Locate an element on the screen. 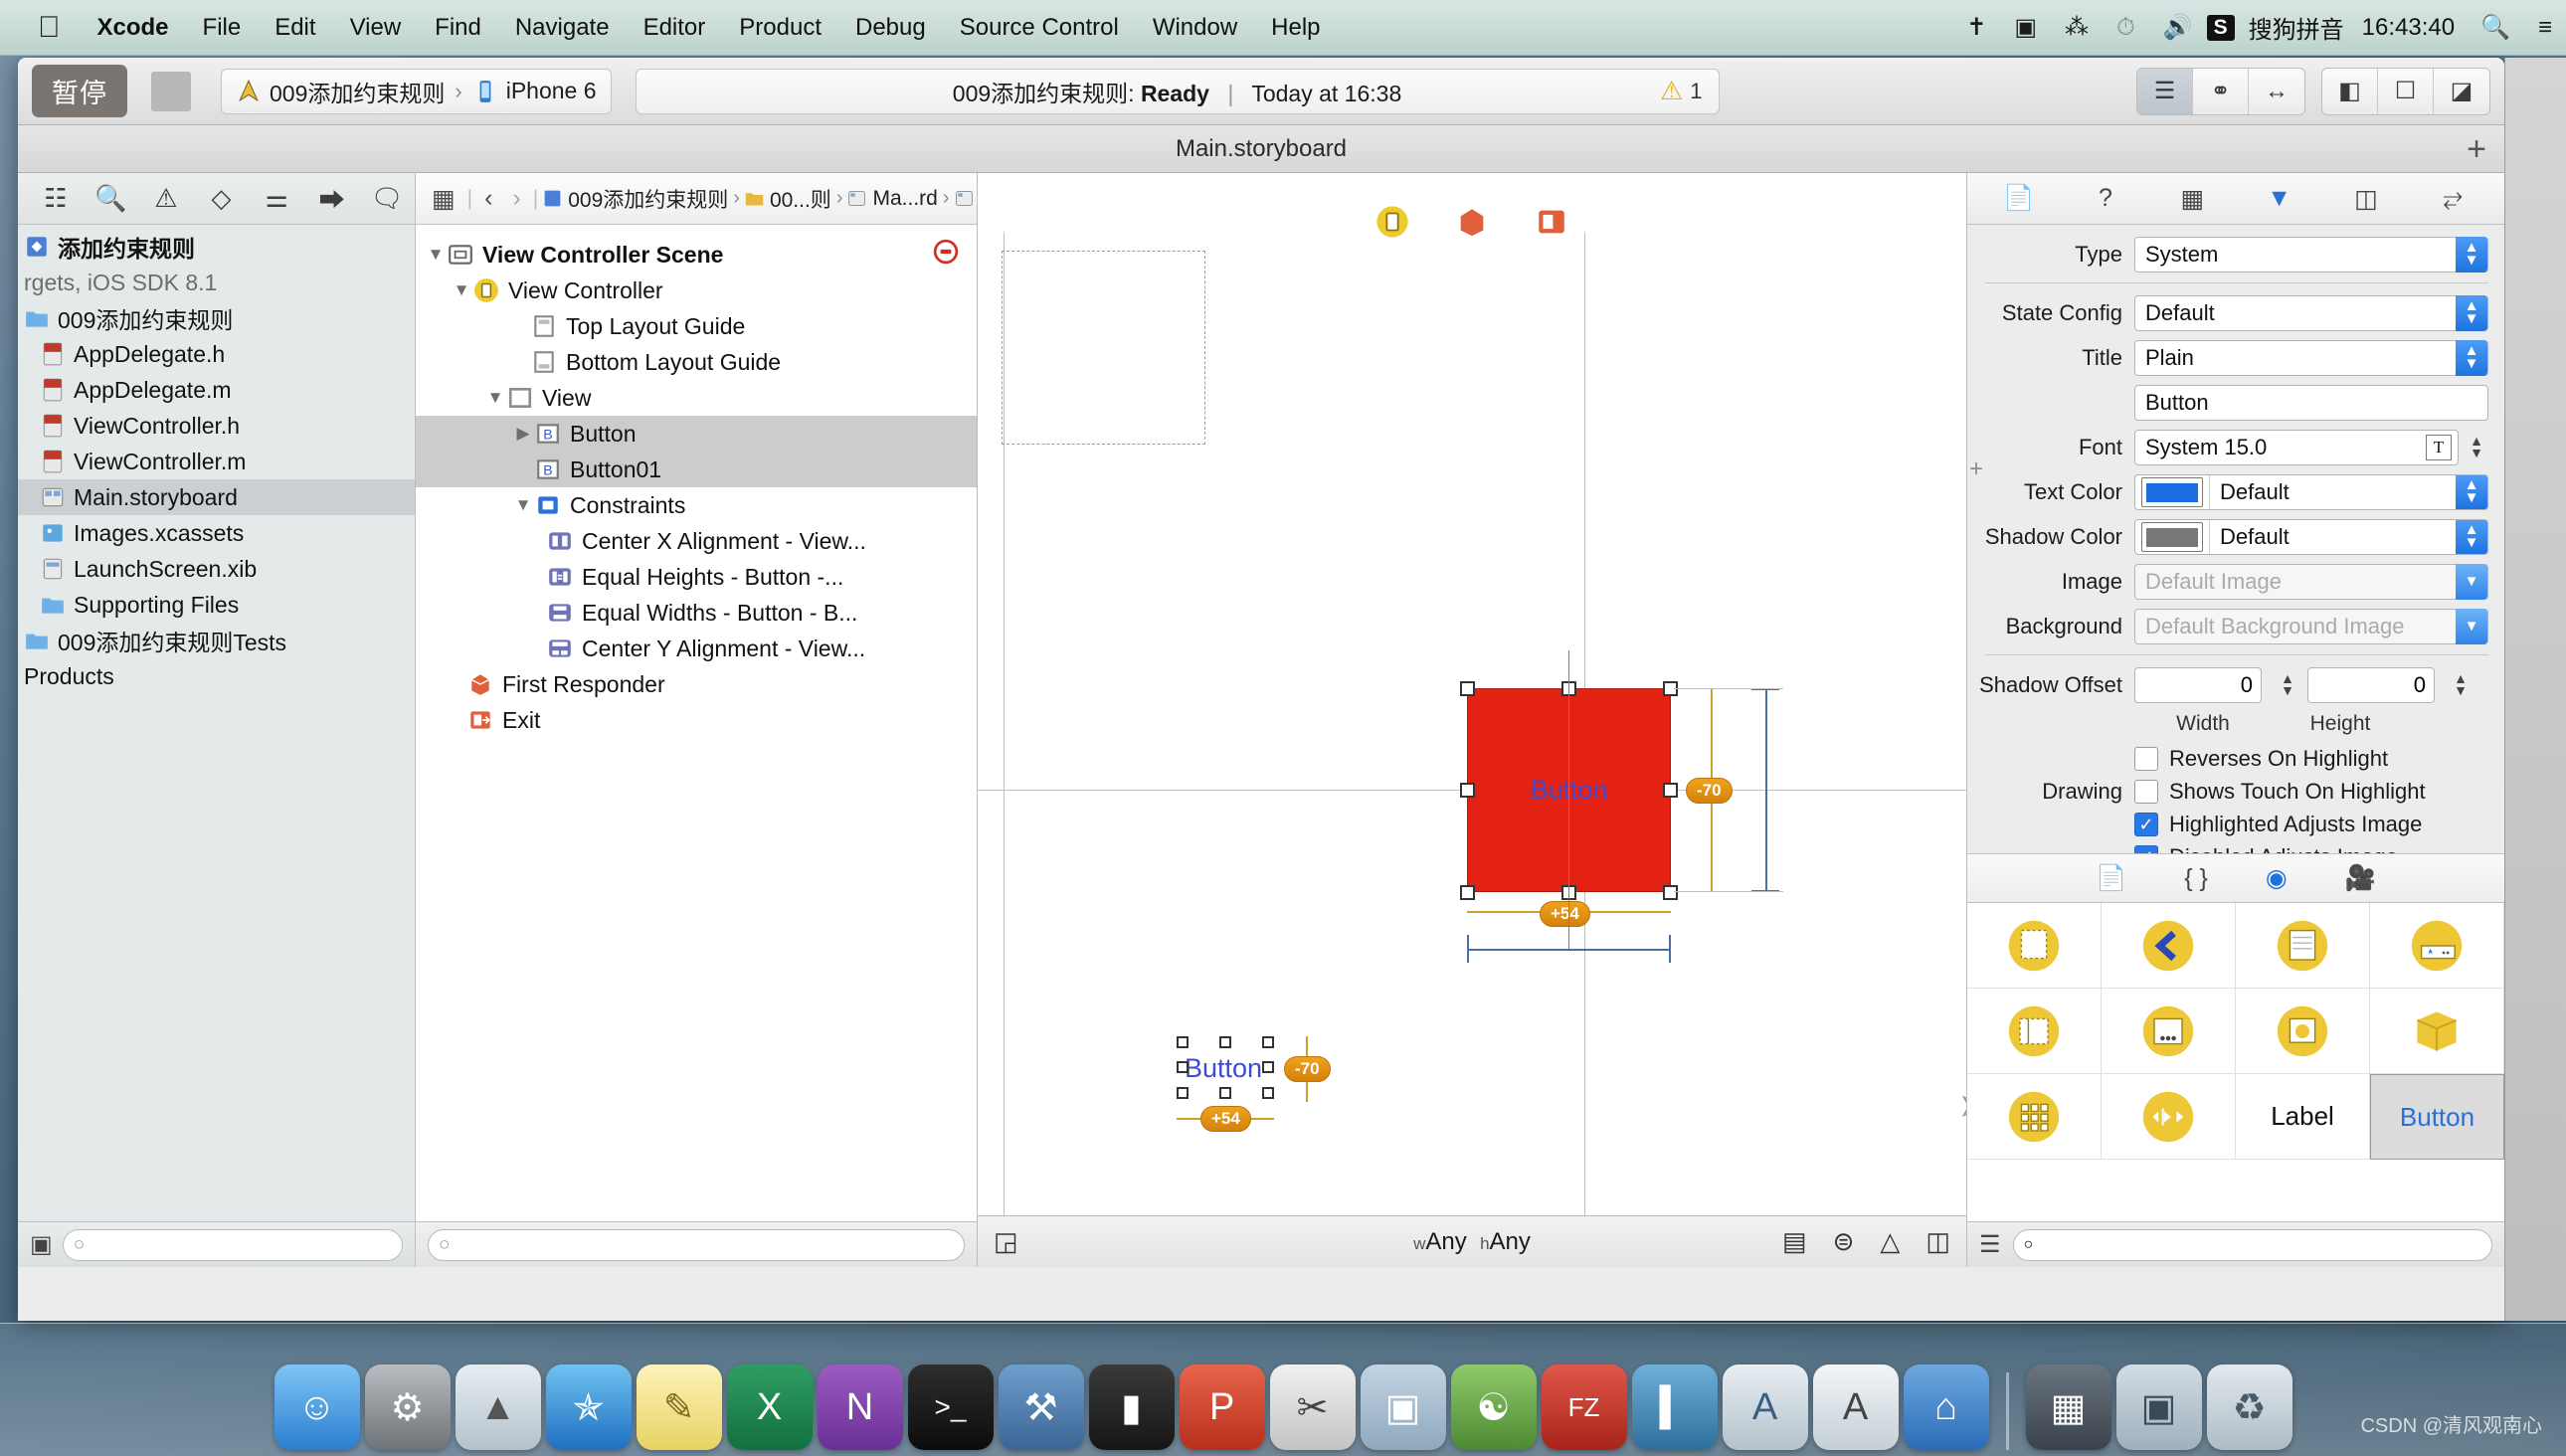 This screenshot has height=1456, width=2566. safari-icon: ✯ is located at coordinates (588, 1407).